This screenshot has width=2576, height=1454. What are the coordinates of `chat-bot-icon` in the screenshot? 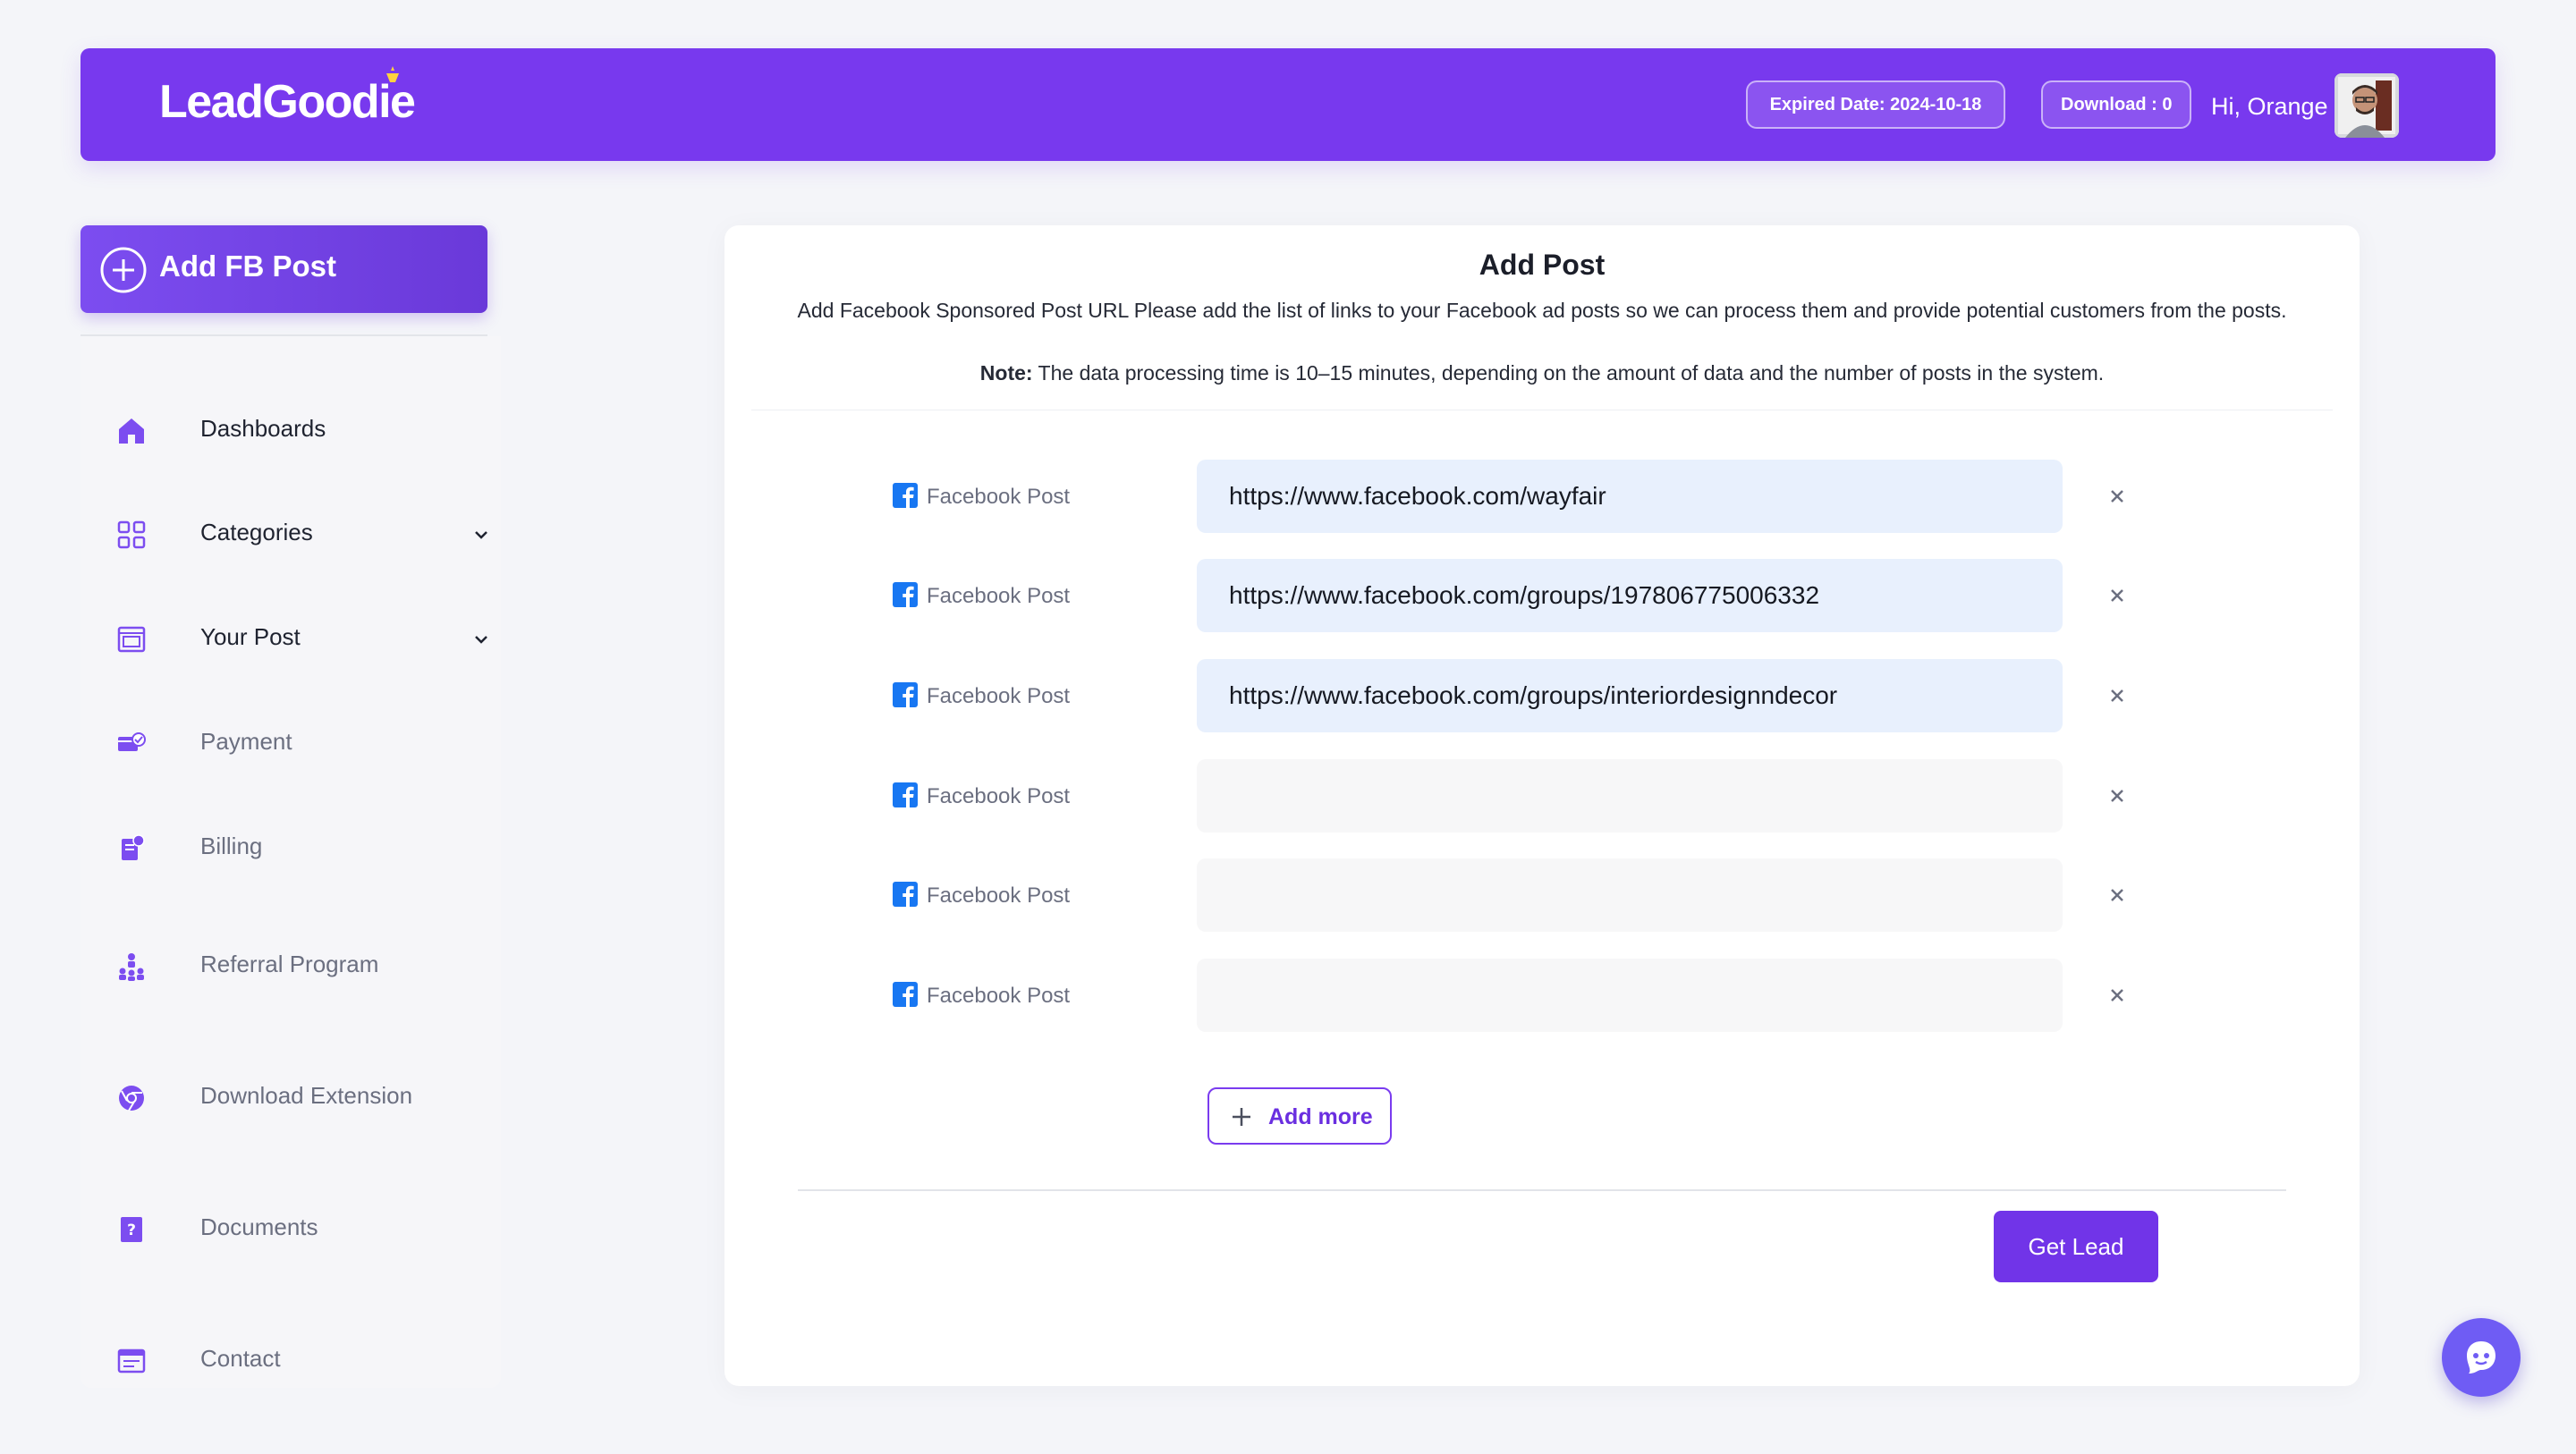 It's located at (2481, 1357).